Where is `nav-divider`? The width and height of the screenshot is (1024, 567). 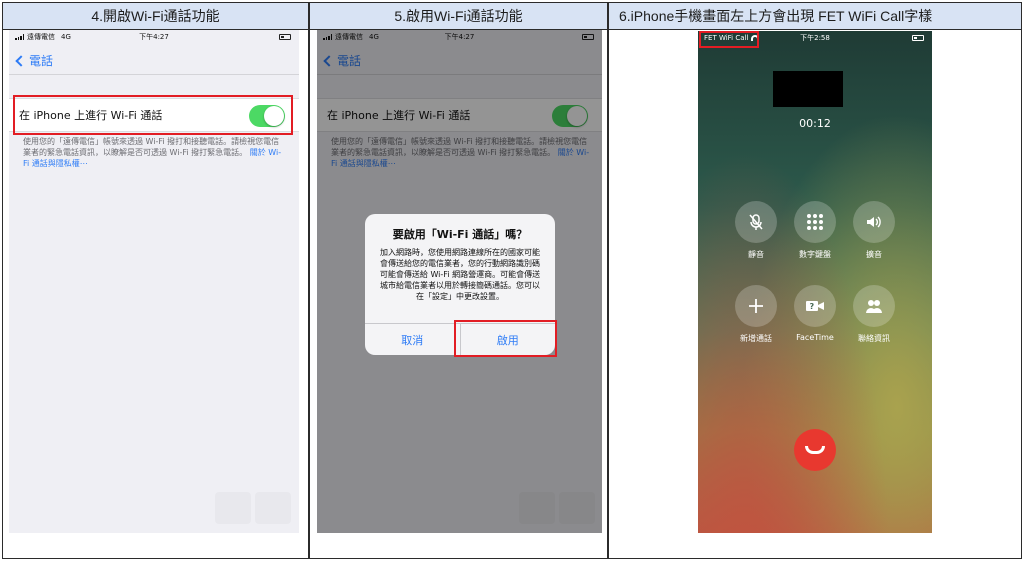
nav-divider is located at coordinates (154, 74).